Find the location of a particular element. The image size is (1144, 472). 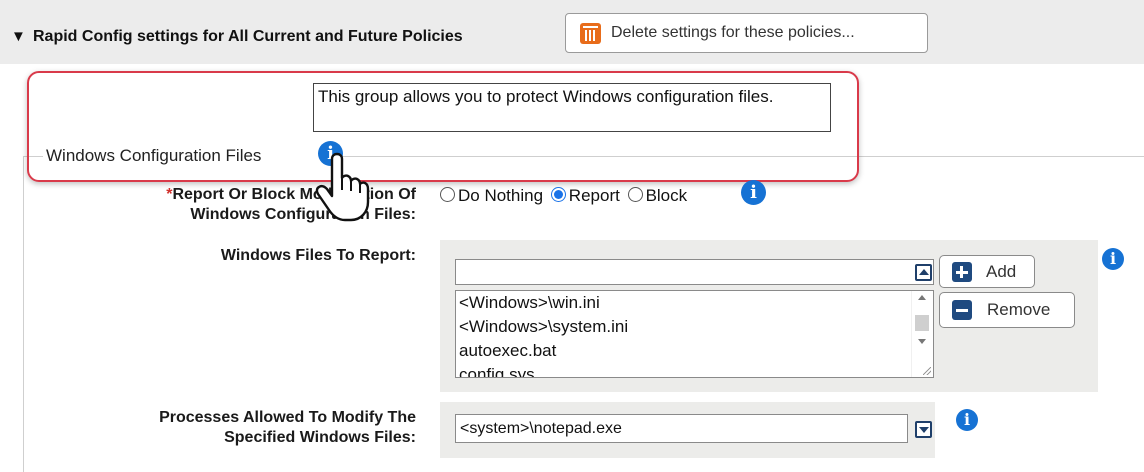

add-button: Add is located at coordinates (987, 271).